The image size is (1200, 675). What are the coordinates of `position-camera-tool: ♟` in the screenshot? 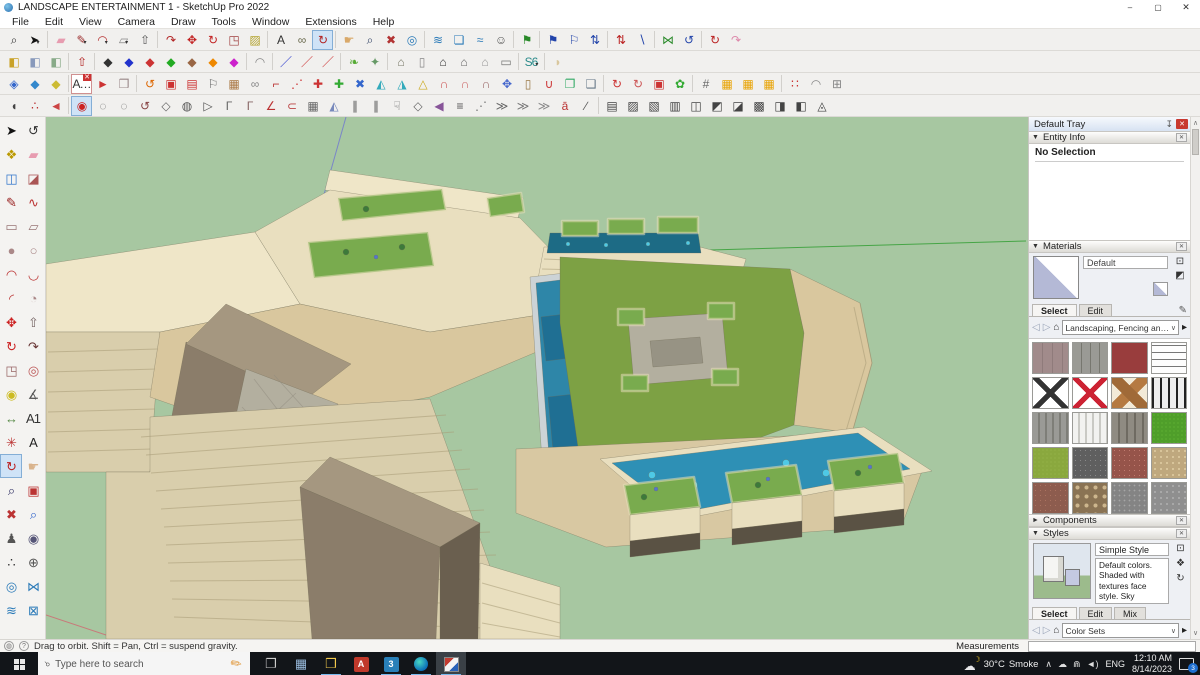 It's located at (11, 538).